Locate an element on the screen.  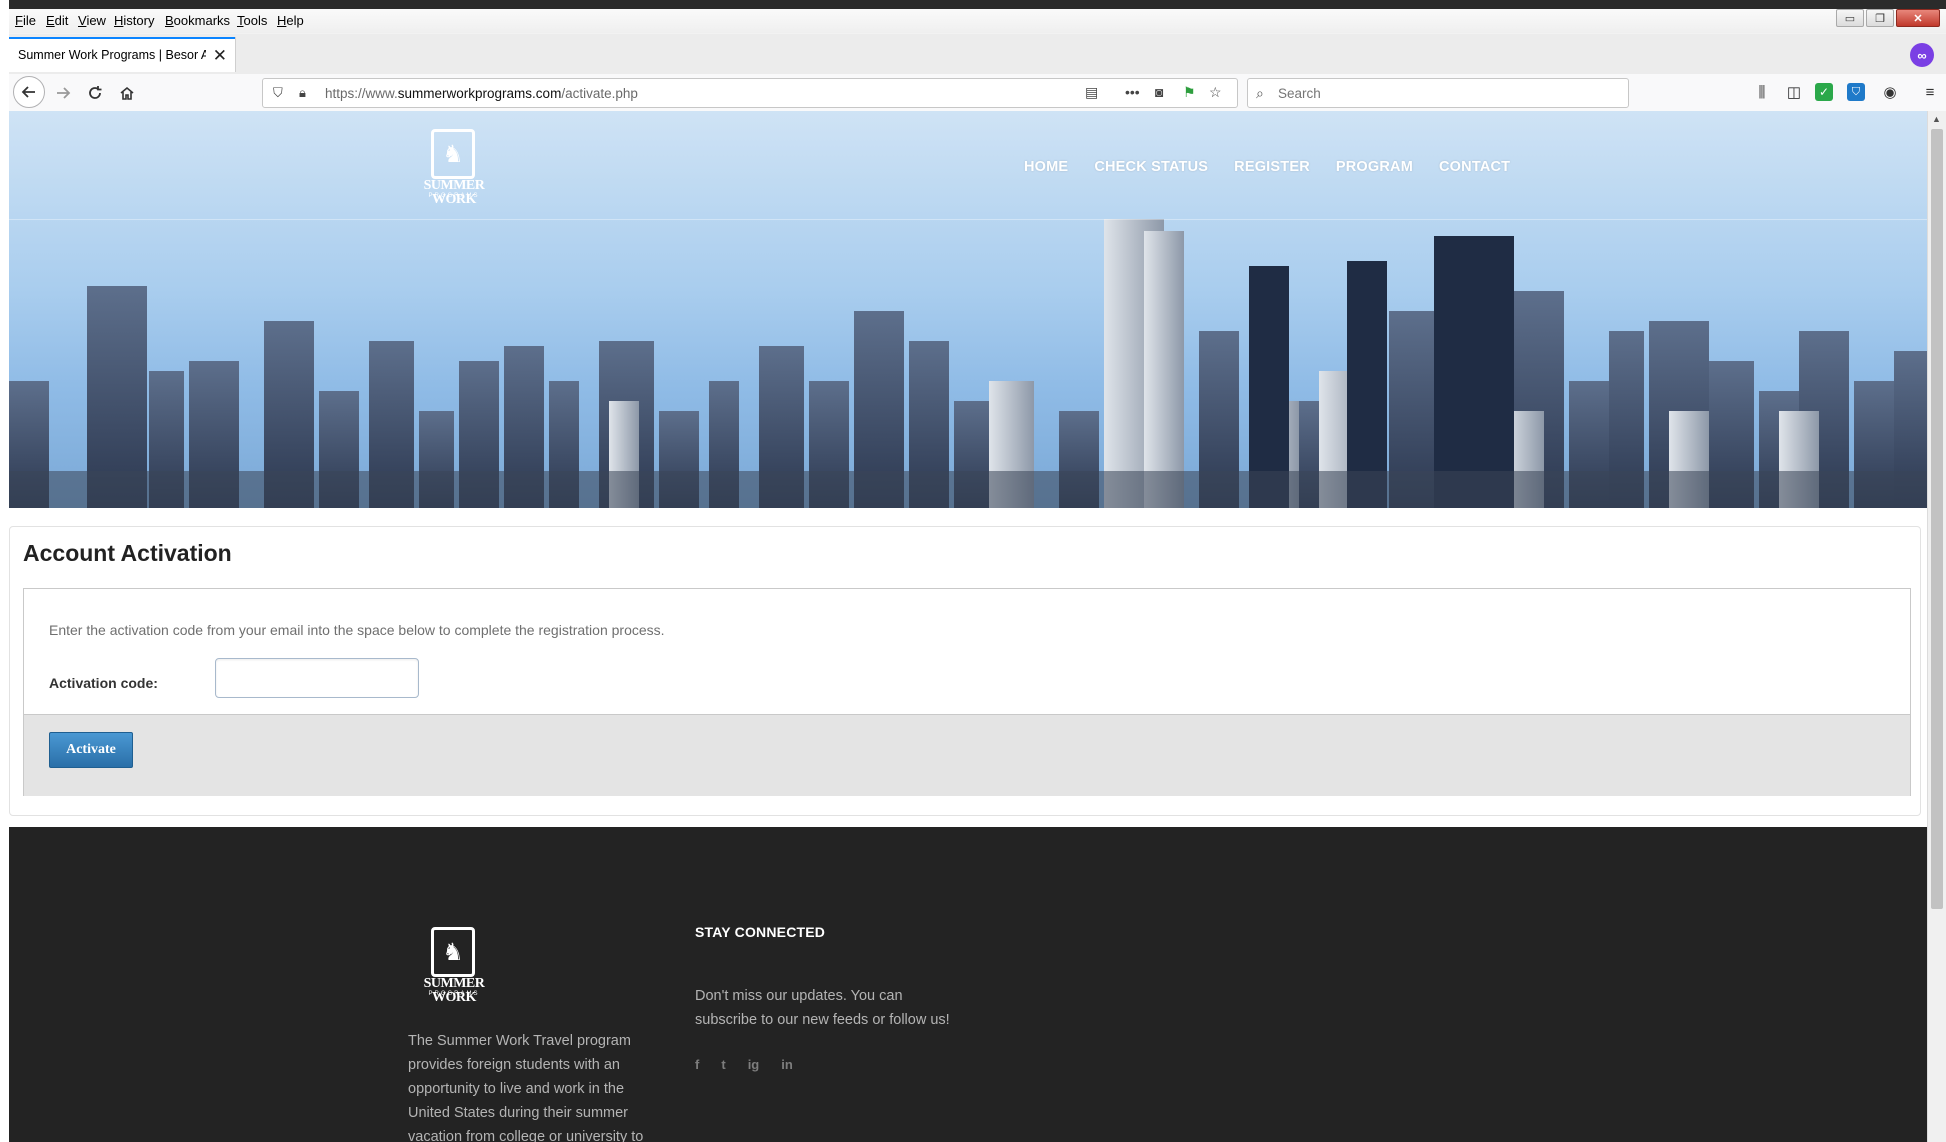
restore-button: ❐ is located at coordinates (1880, 18).